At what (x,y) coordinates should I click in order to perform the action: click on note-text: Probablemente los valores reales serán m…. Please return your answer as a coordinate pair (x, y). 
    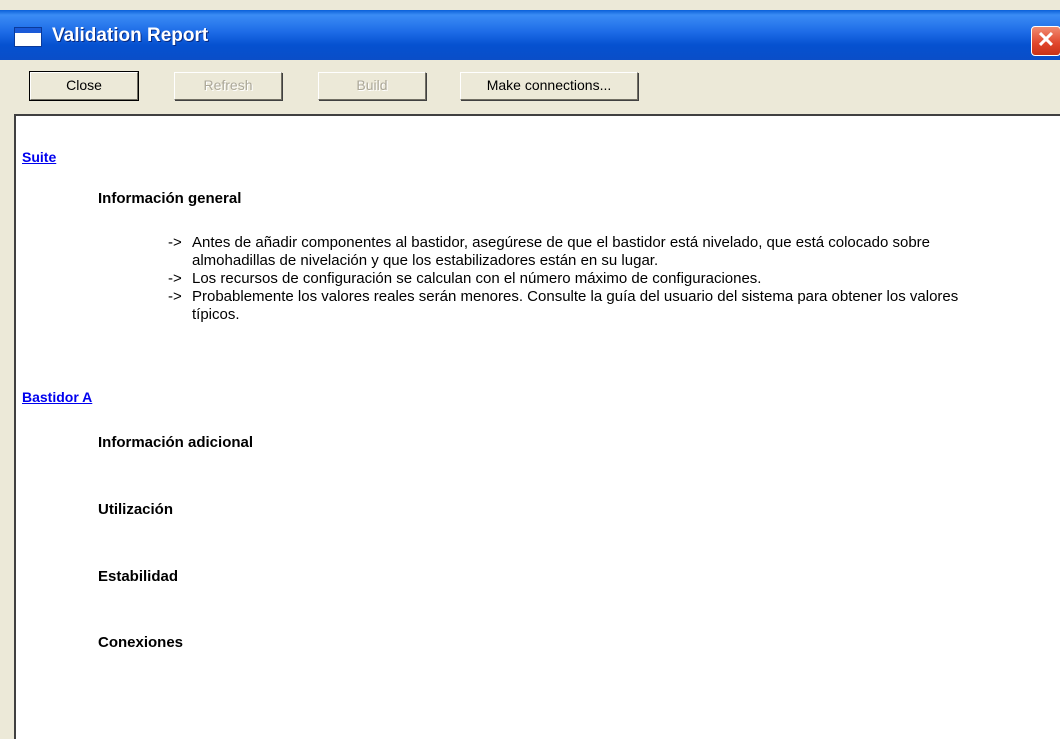
    Looking at the image, I should click on (575, 305).